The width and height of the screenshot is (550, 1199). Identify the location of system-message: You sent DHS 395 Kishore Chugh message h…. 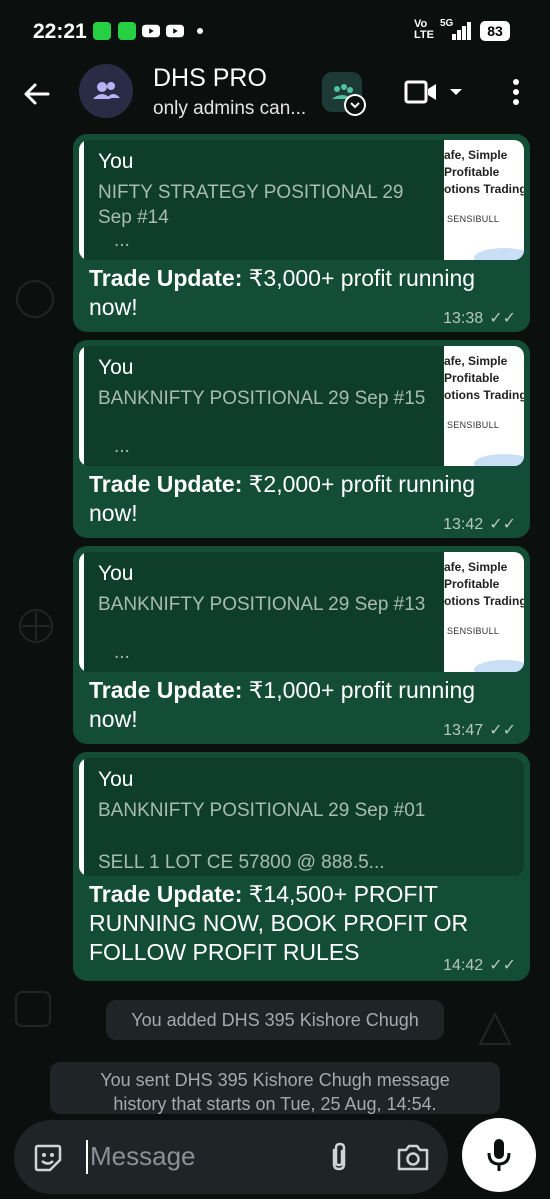
(275, 1088).